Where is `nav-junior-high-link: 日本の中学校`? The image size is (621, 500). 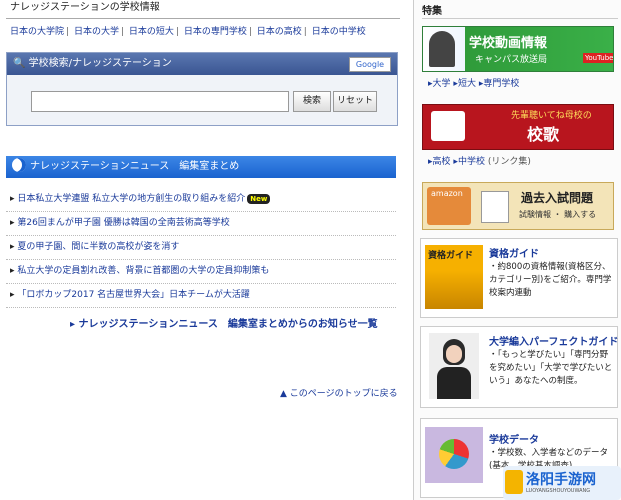 nav-junior-high-link: 日本の中学校 is located at coordinates (339, 32).